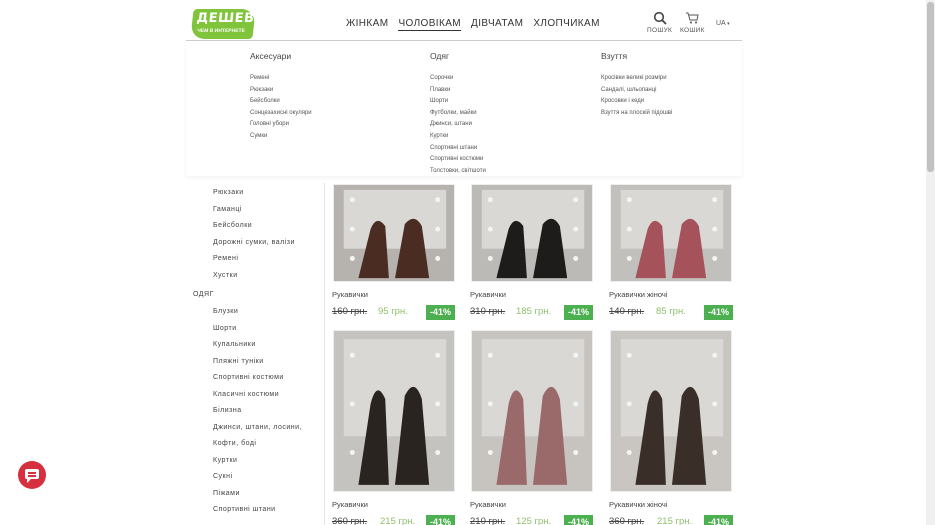 This screenshot has height=525, width=935. Describe the element at coordinates (627, 311) in the screenshot. I see `old-price: 140 грн.` at that location.